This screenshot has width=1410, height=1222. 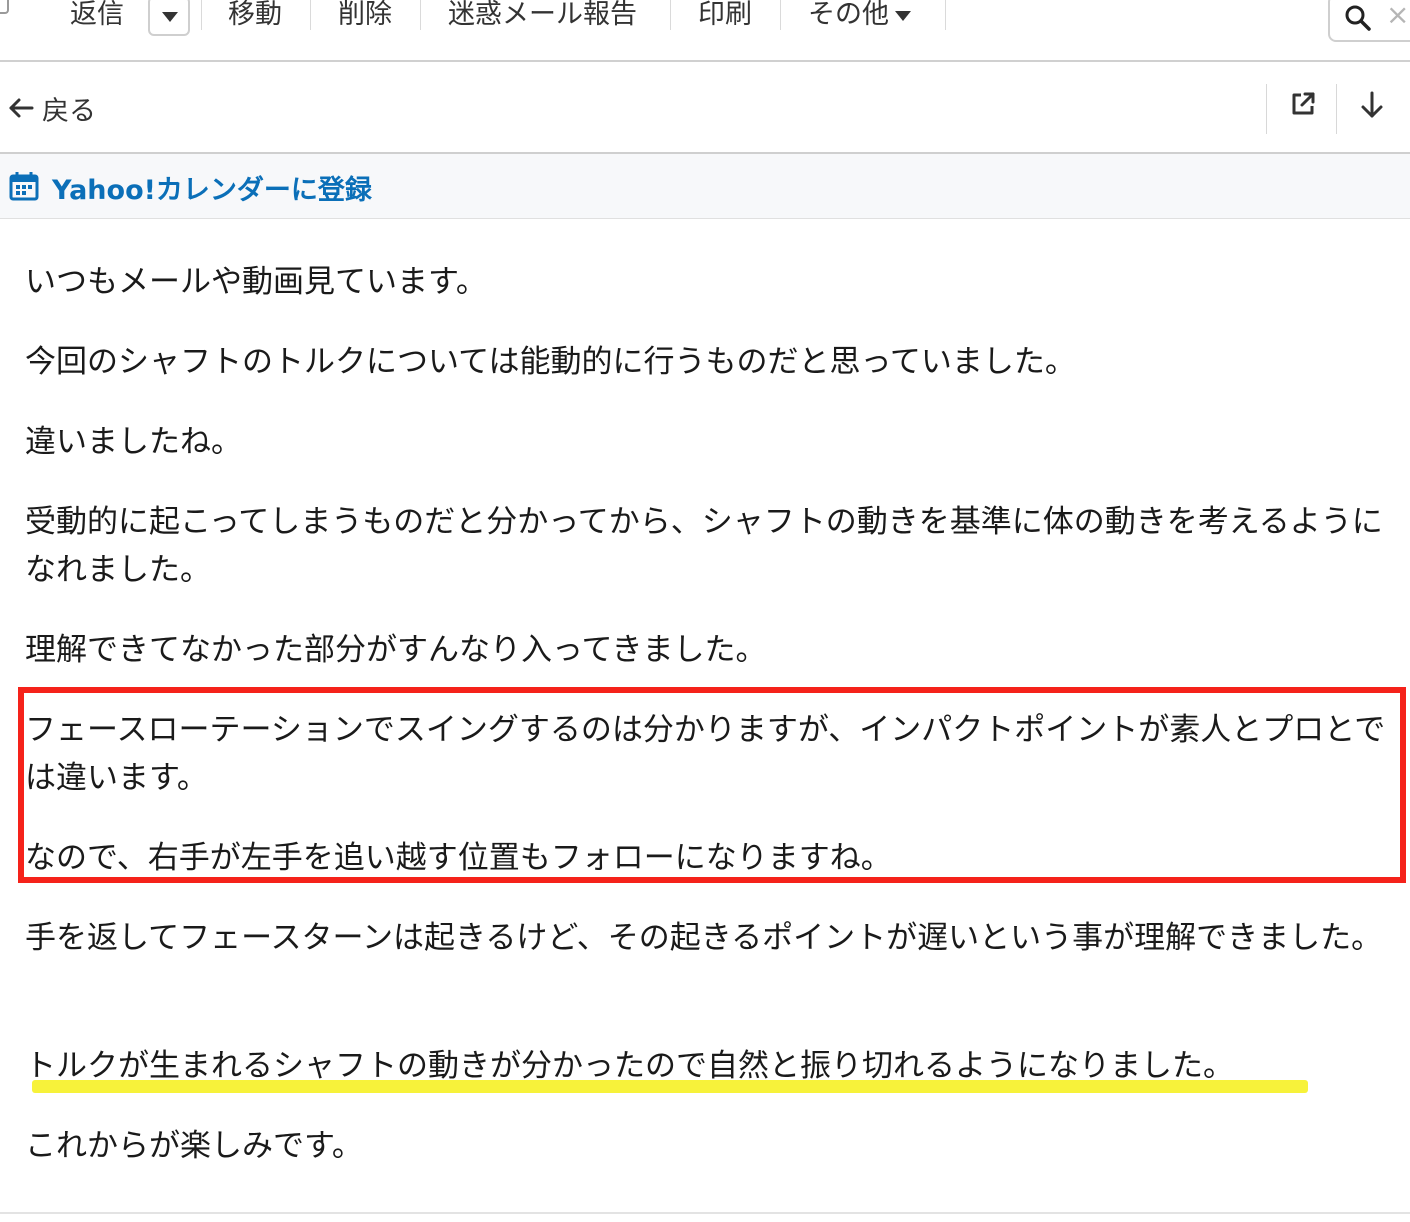 I want to click on highlighter-underline, so click(x=670, y=1086).